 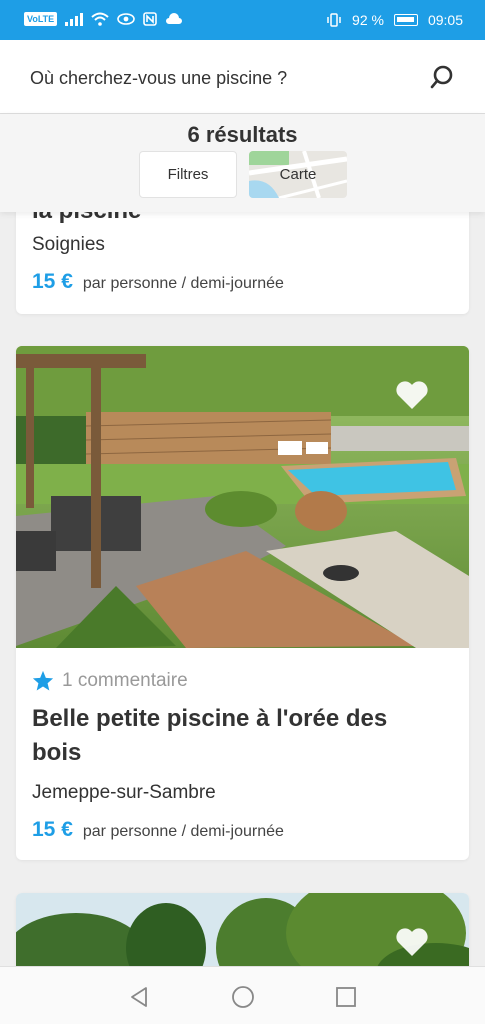 I want to click on listing-title: Belle petite piscine à l'orée des bois, so click(x=210, y=735).